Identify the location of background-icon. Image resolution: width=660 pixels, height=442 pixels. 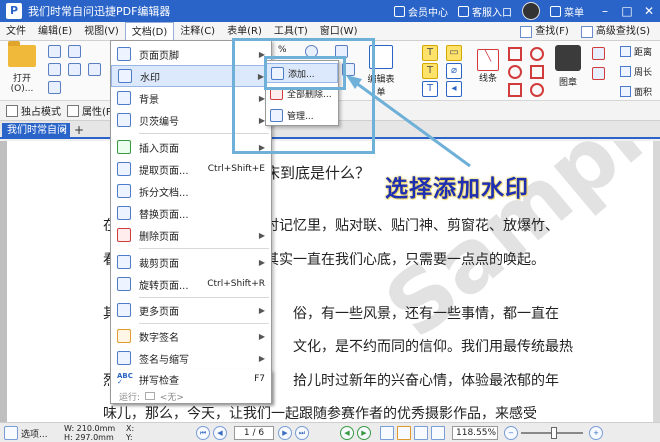
(124, 98).